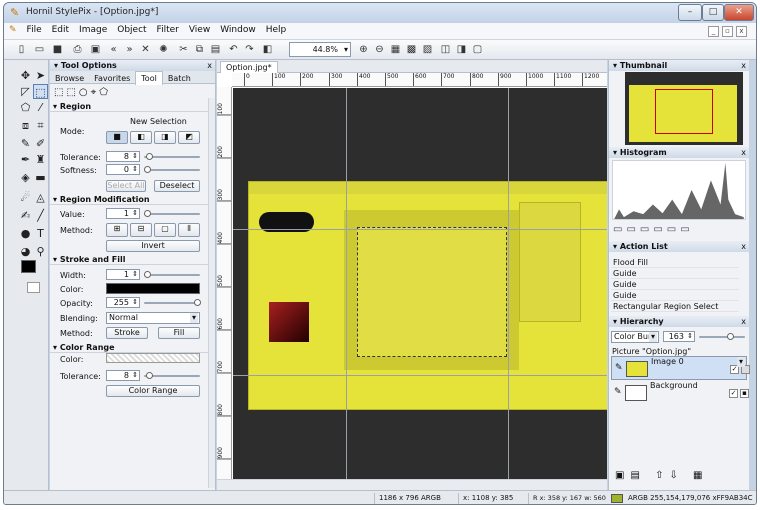 The height and width of the screenshot is (510, 760). What do you see at coordinates (123, 156) in the screenshot?
I see `tolerance-spin: 8` at bounding box center [123, 156].